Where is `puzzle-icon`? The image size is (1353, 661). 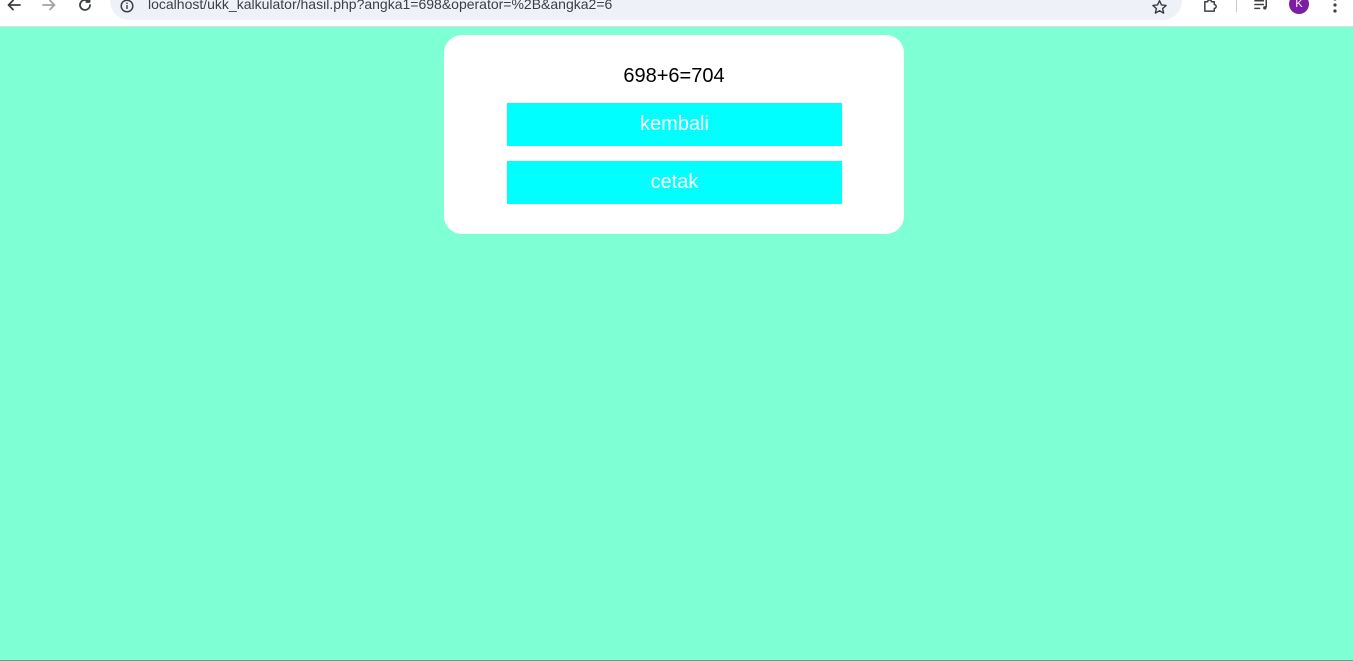
puzzle-icon is located at coordinates (1210, 6).